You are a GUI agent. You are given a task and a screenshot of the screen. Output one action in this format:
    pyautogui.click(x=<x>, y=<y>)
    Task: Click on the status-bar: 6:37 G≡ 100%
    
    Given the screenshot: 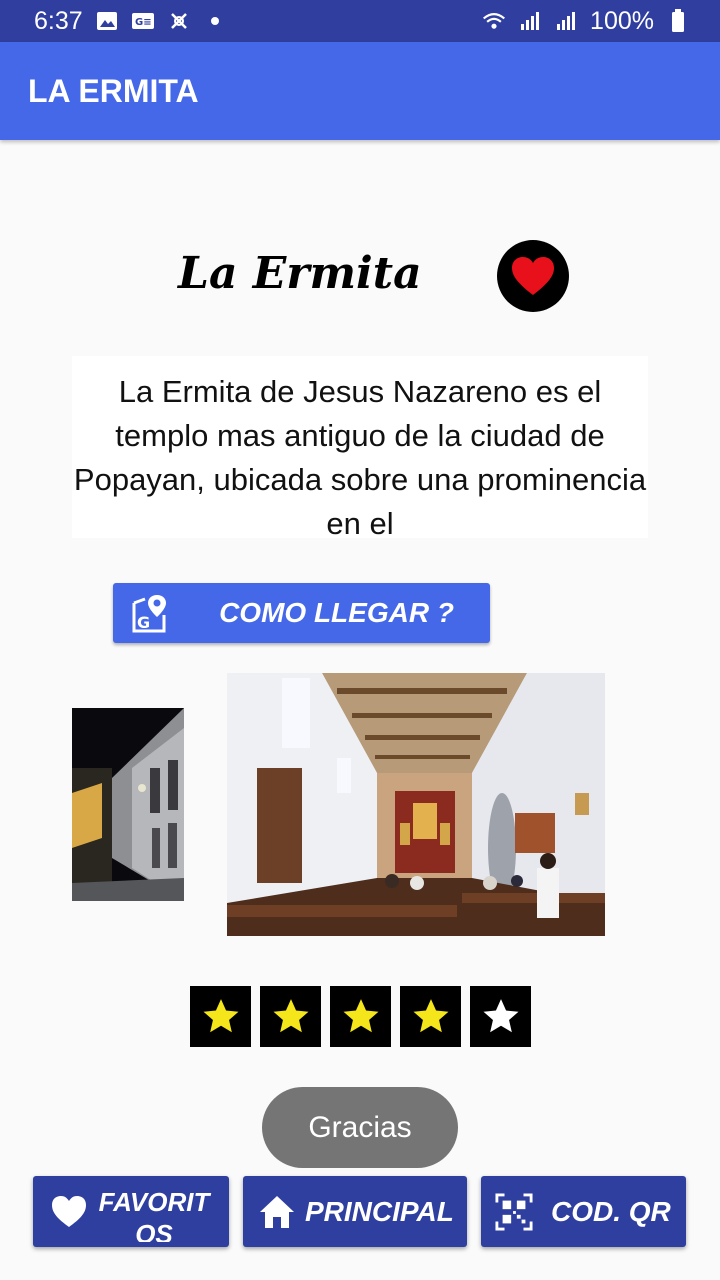 What is the action you would take?
    pyautogui.click(x=360, y=21)
    